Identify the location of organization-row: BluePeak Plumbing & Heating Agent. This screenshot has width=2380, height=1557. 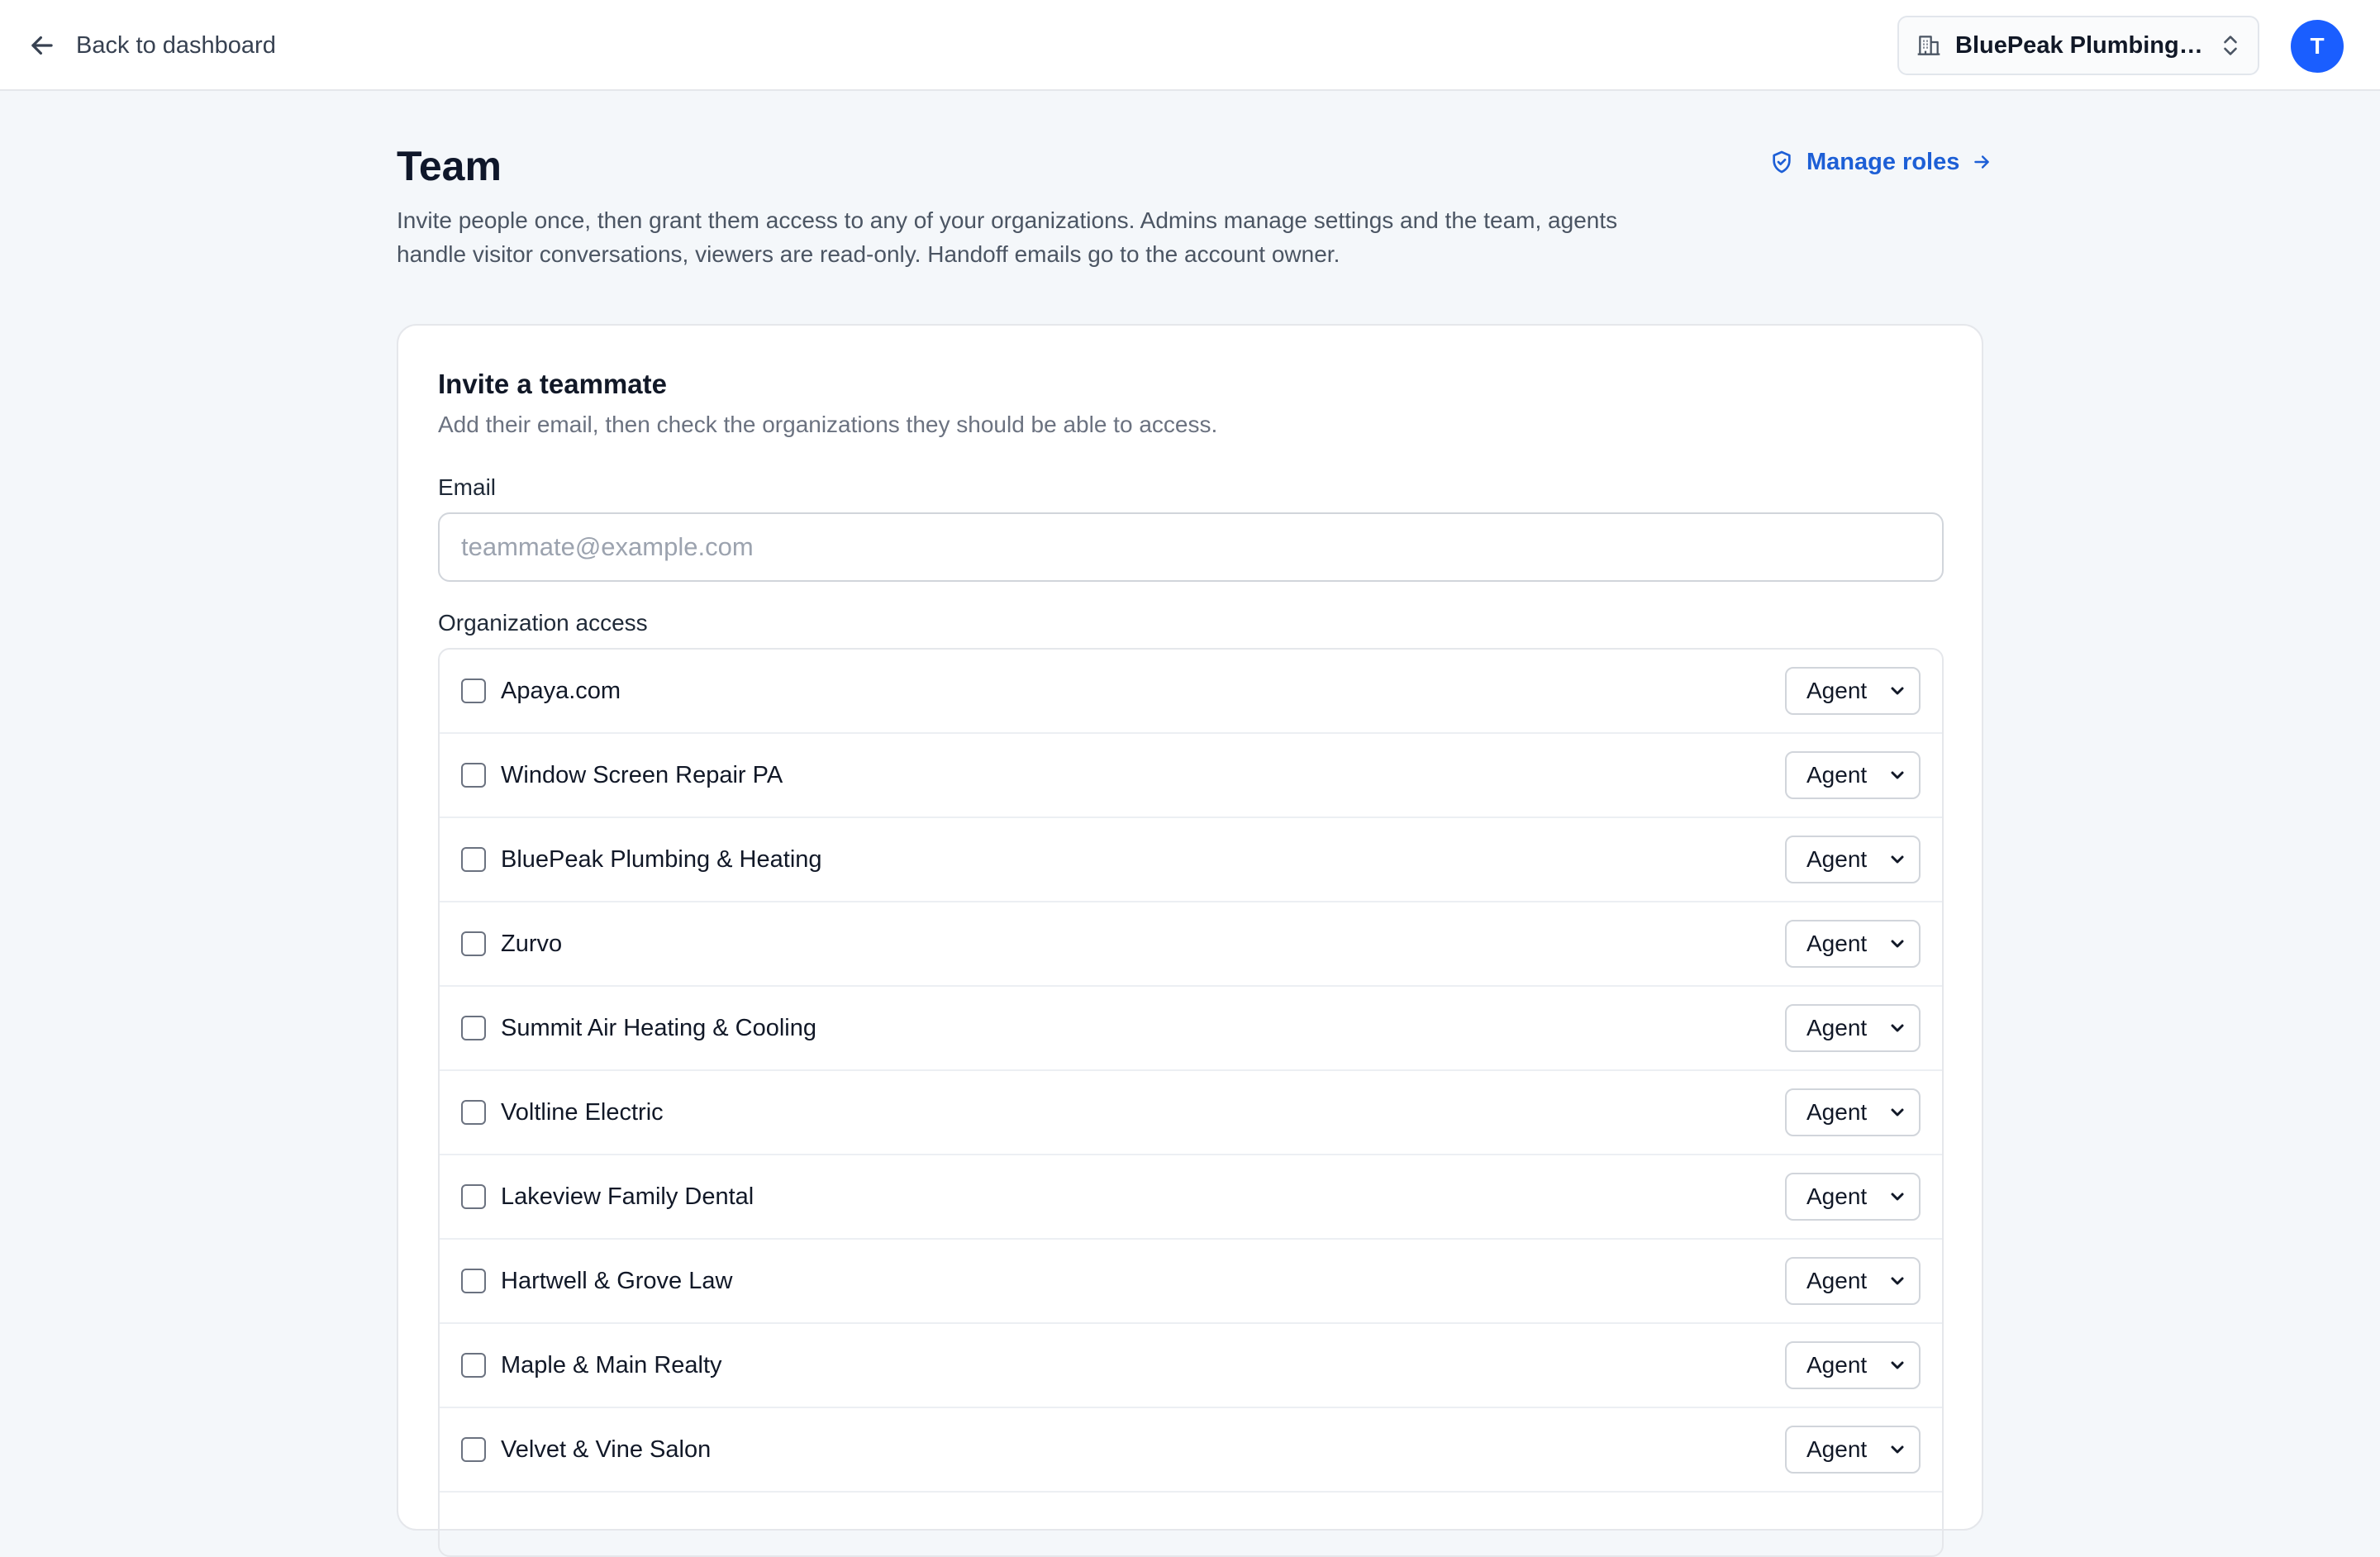
(1191, 860).